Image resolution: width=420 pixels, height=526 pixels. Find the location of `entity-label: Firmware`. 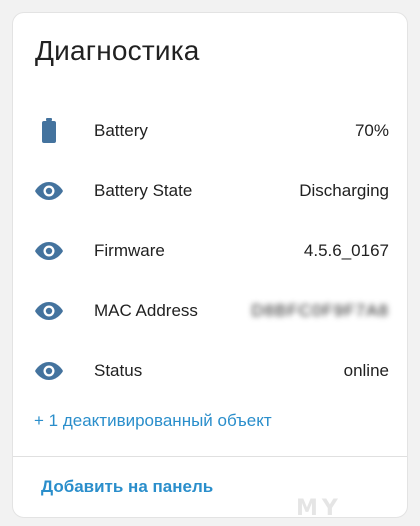

entity-label: Firmware is located at coordinates (129, 250).